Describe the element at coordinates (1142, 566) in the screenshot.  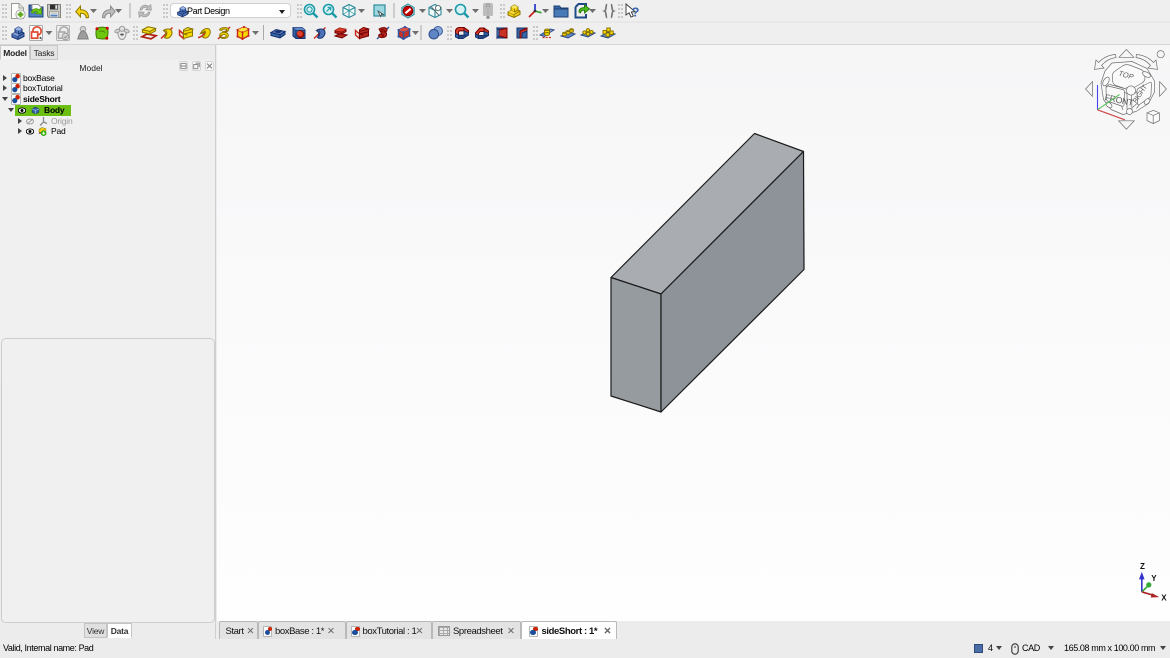
I see `svg-text: Z` at that location.